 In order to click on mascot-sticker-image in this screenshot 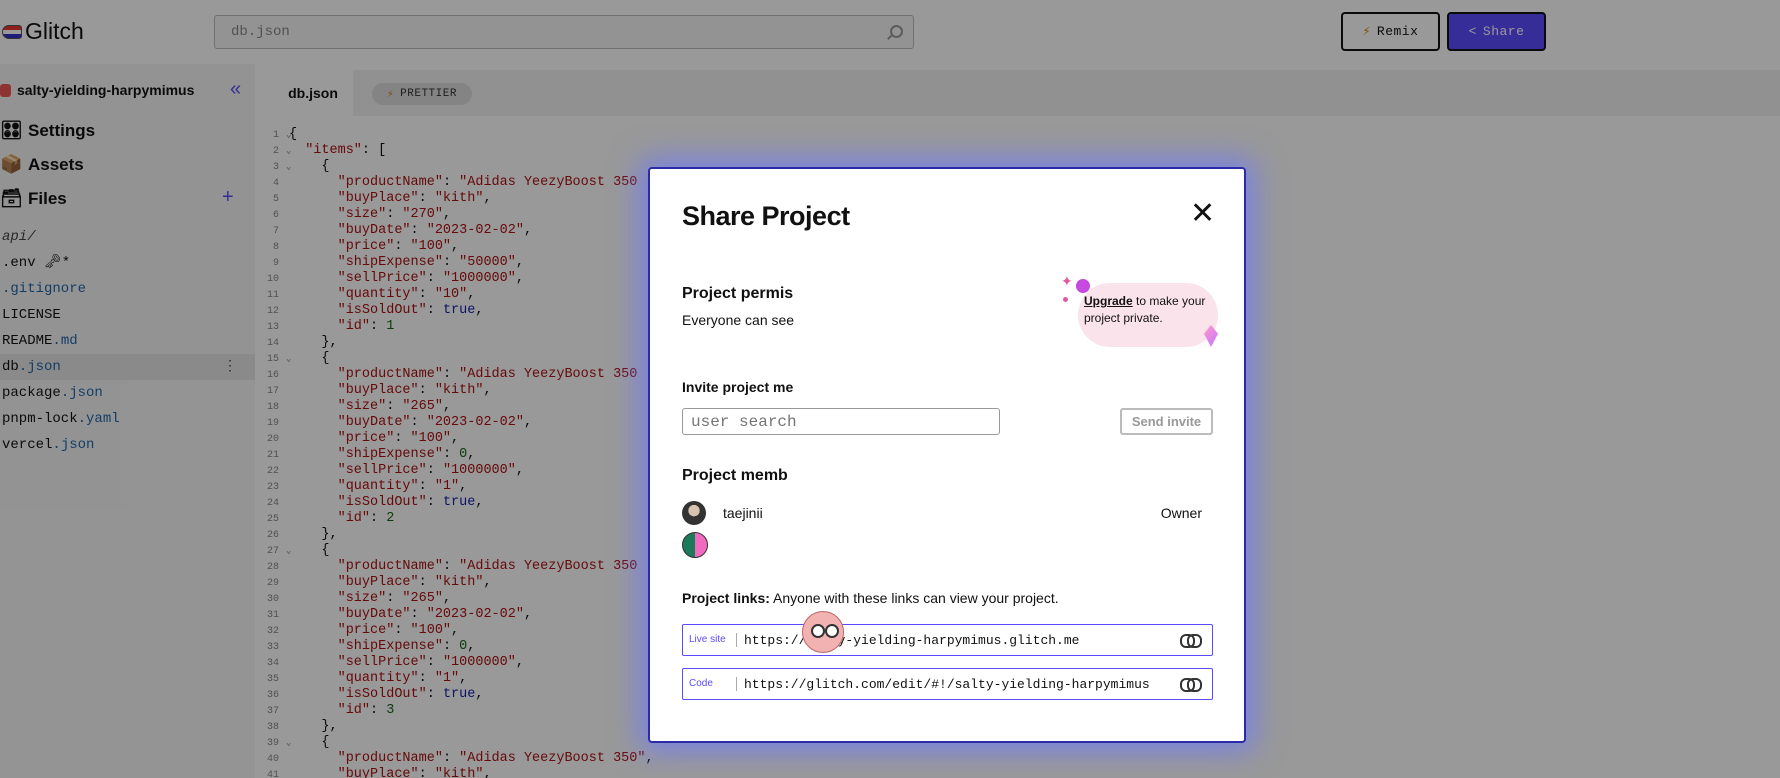, I will do `click(823, 632)`.